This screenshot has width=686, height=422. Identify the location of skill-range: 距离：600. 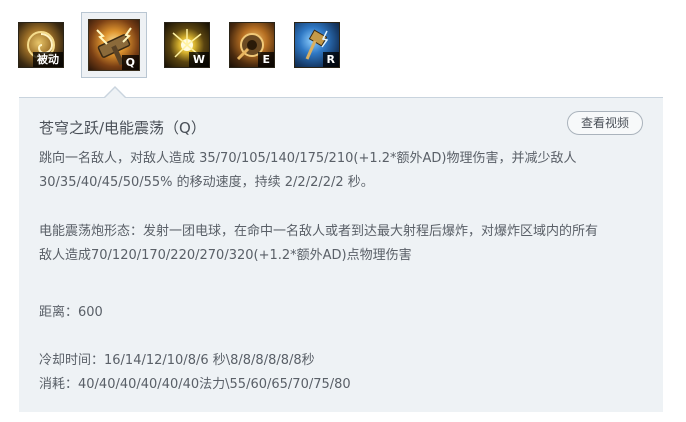
(71, 312).